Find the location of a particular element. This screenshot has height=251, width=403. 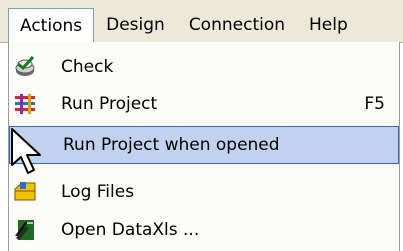

menu-help: Help is located at coordinates (328, 25).